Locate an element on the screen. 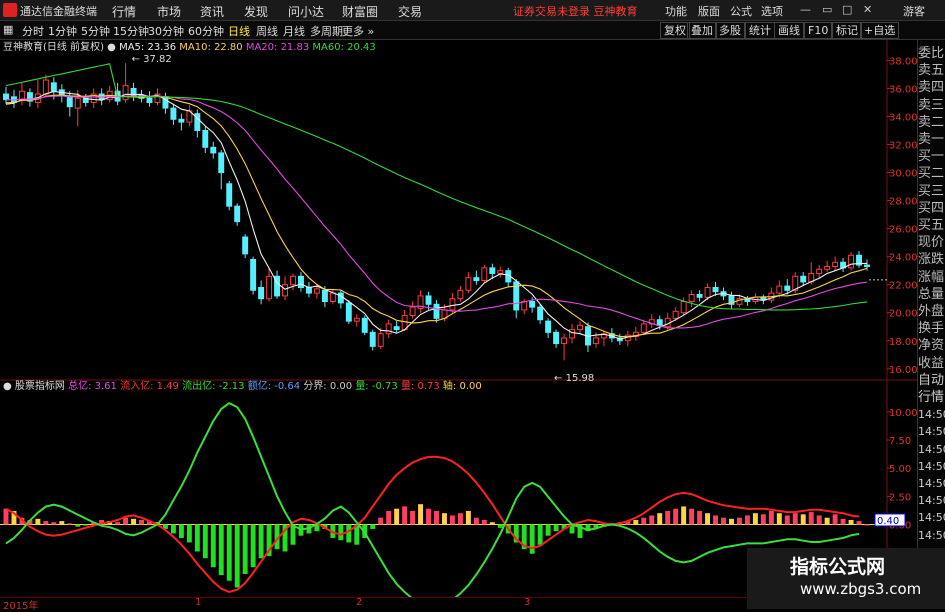 This screenshot has width=945, height=612. toolbar-button-6: 标记 is located at coordinates (847, 30).